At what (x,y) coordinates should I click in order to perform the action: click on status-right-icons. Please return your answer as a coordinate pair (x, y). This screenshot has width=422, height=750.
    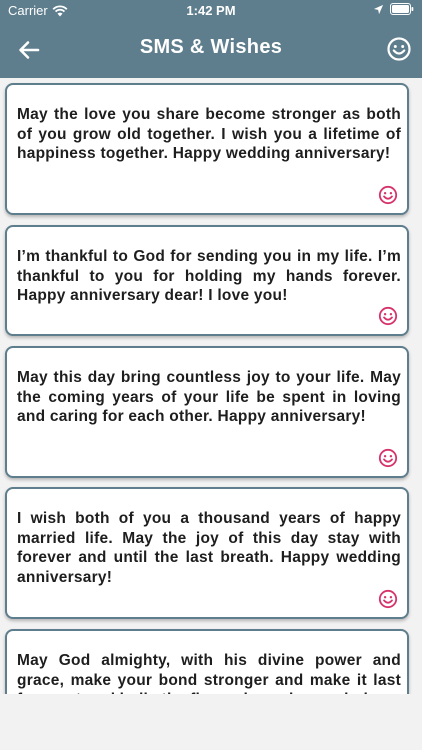
    Looking at the image, I should click on (393, 9).